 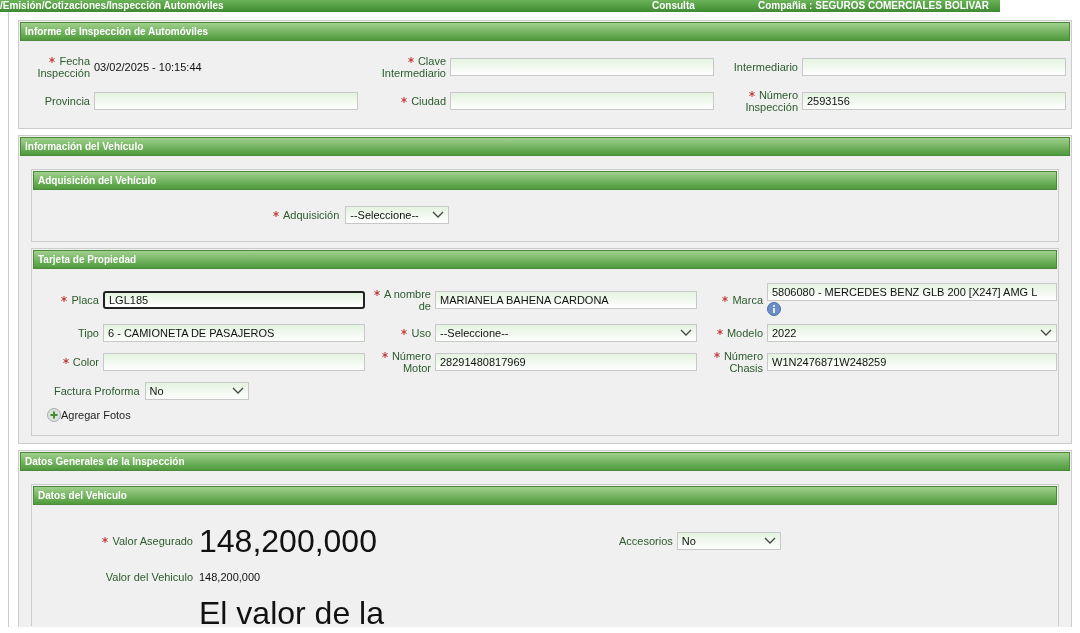 I want to click on field-label: Placa, so click(x=85, y=299).